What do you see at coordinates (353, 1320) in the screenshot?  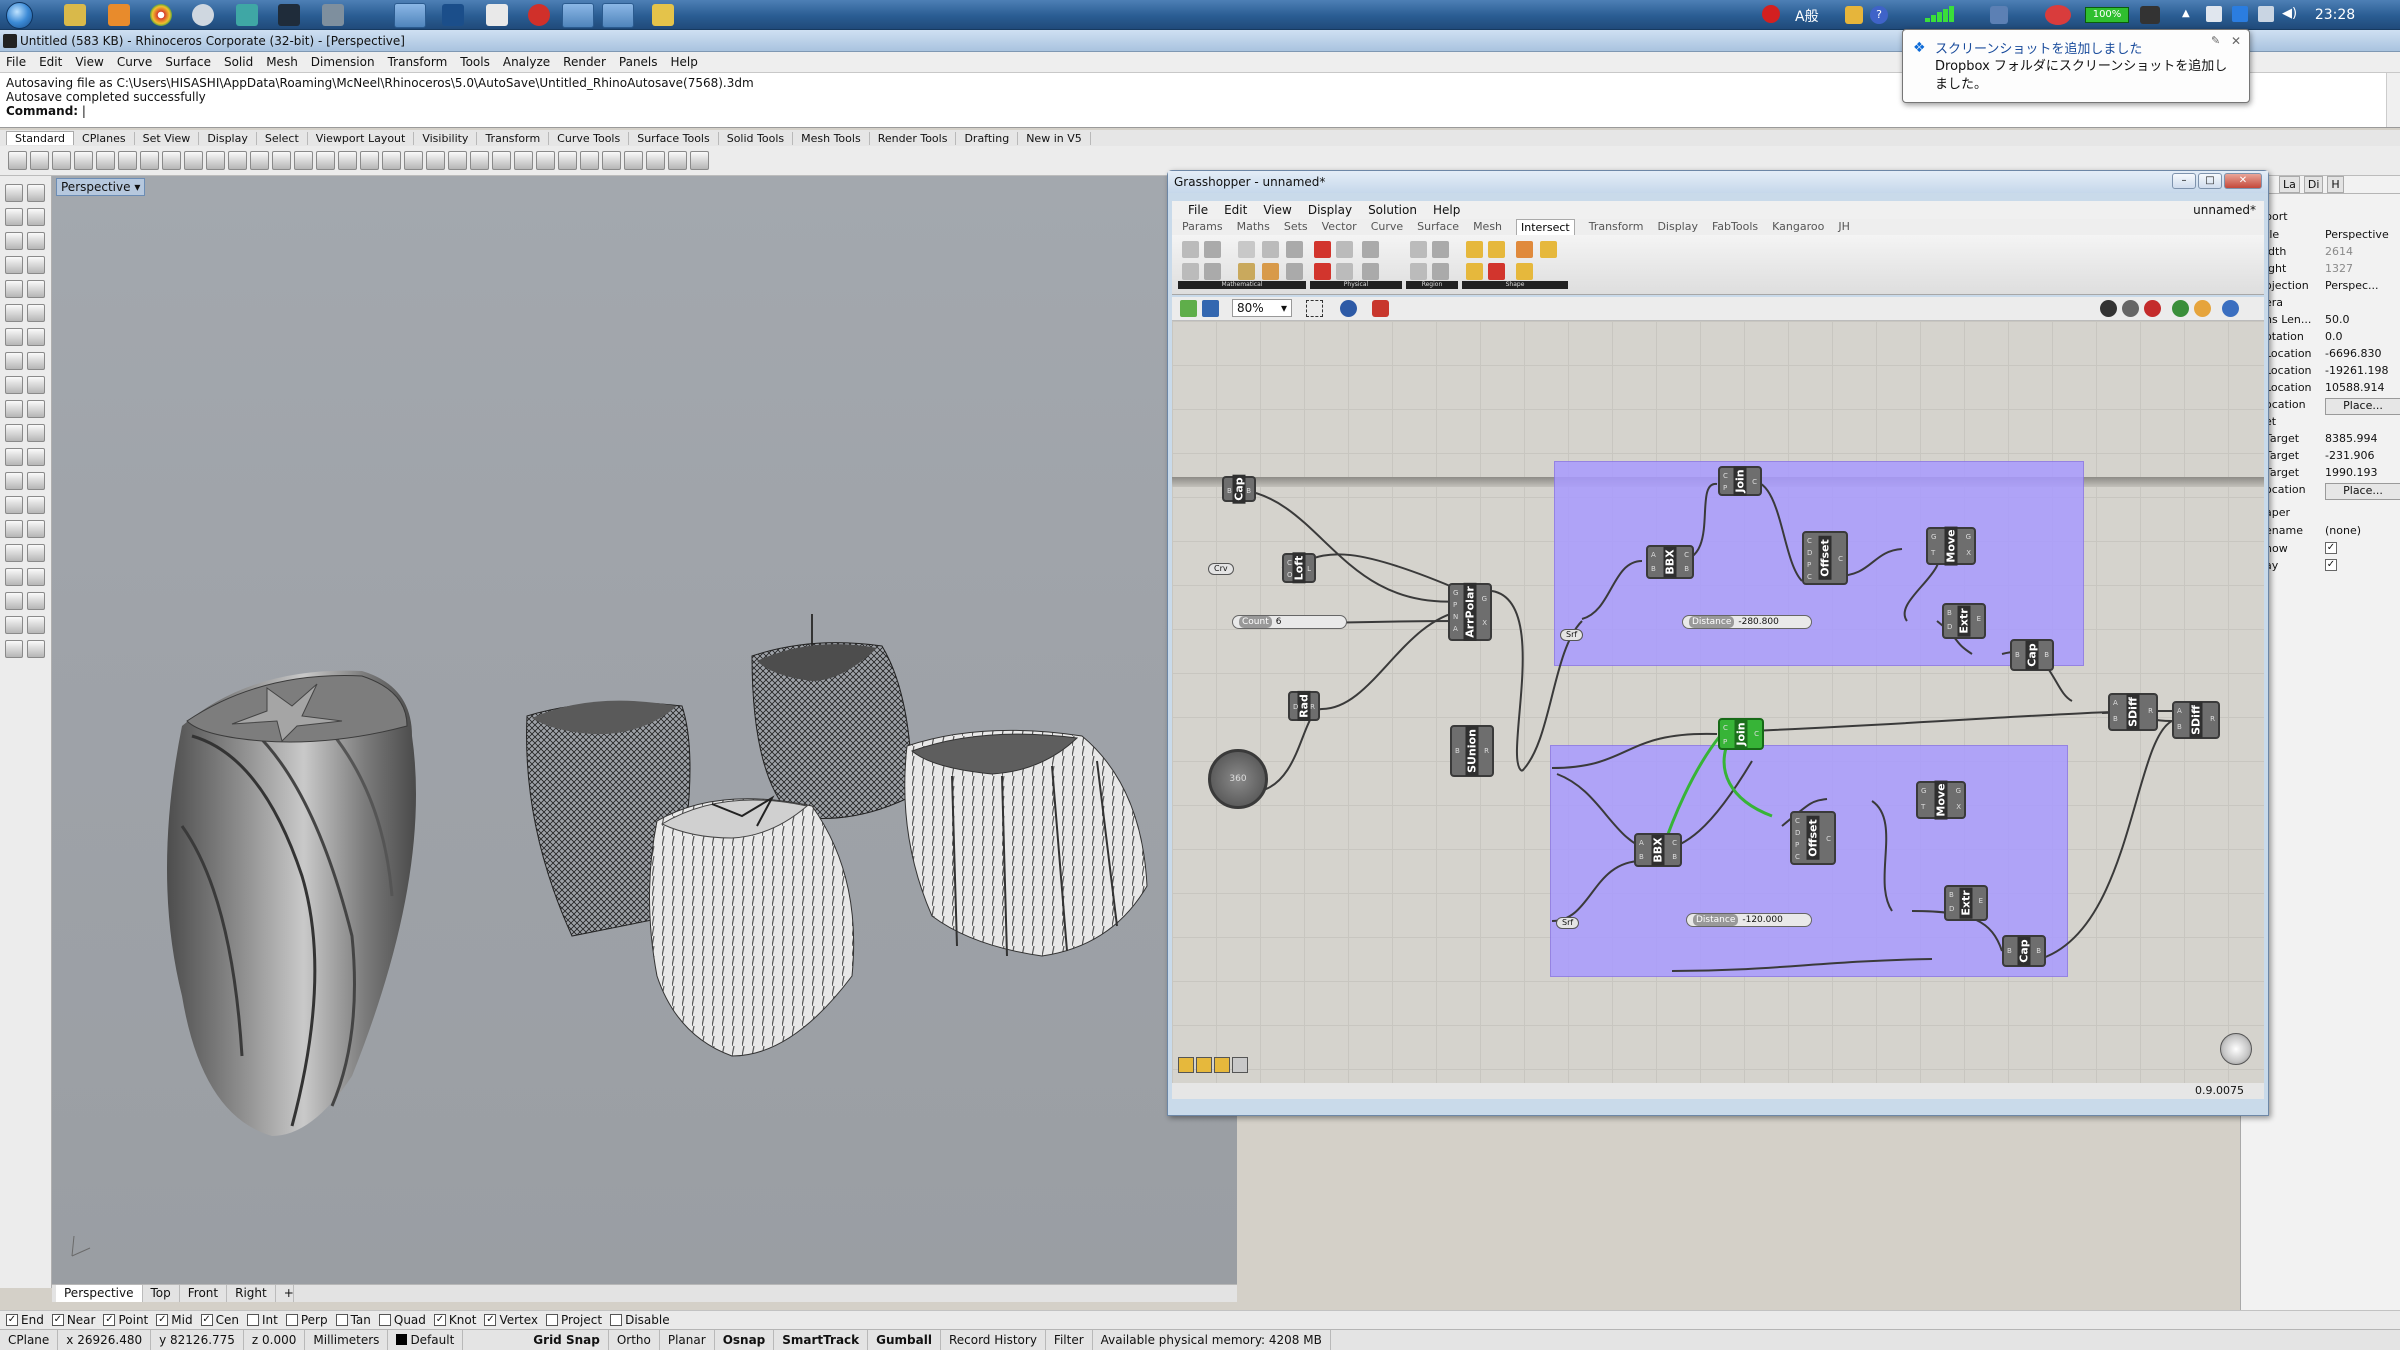 I see `osnap-tan: Tan` at bounding box center [353, 1320].